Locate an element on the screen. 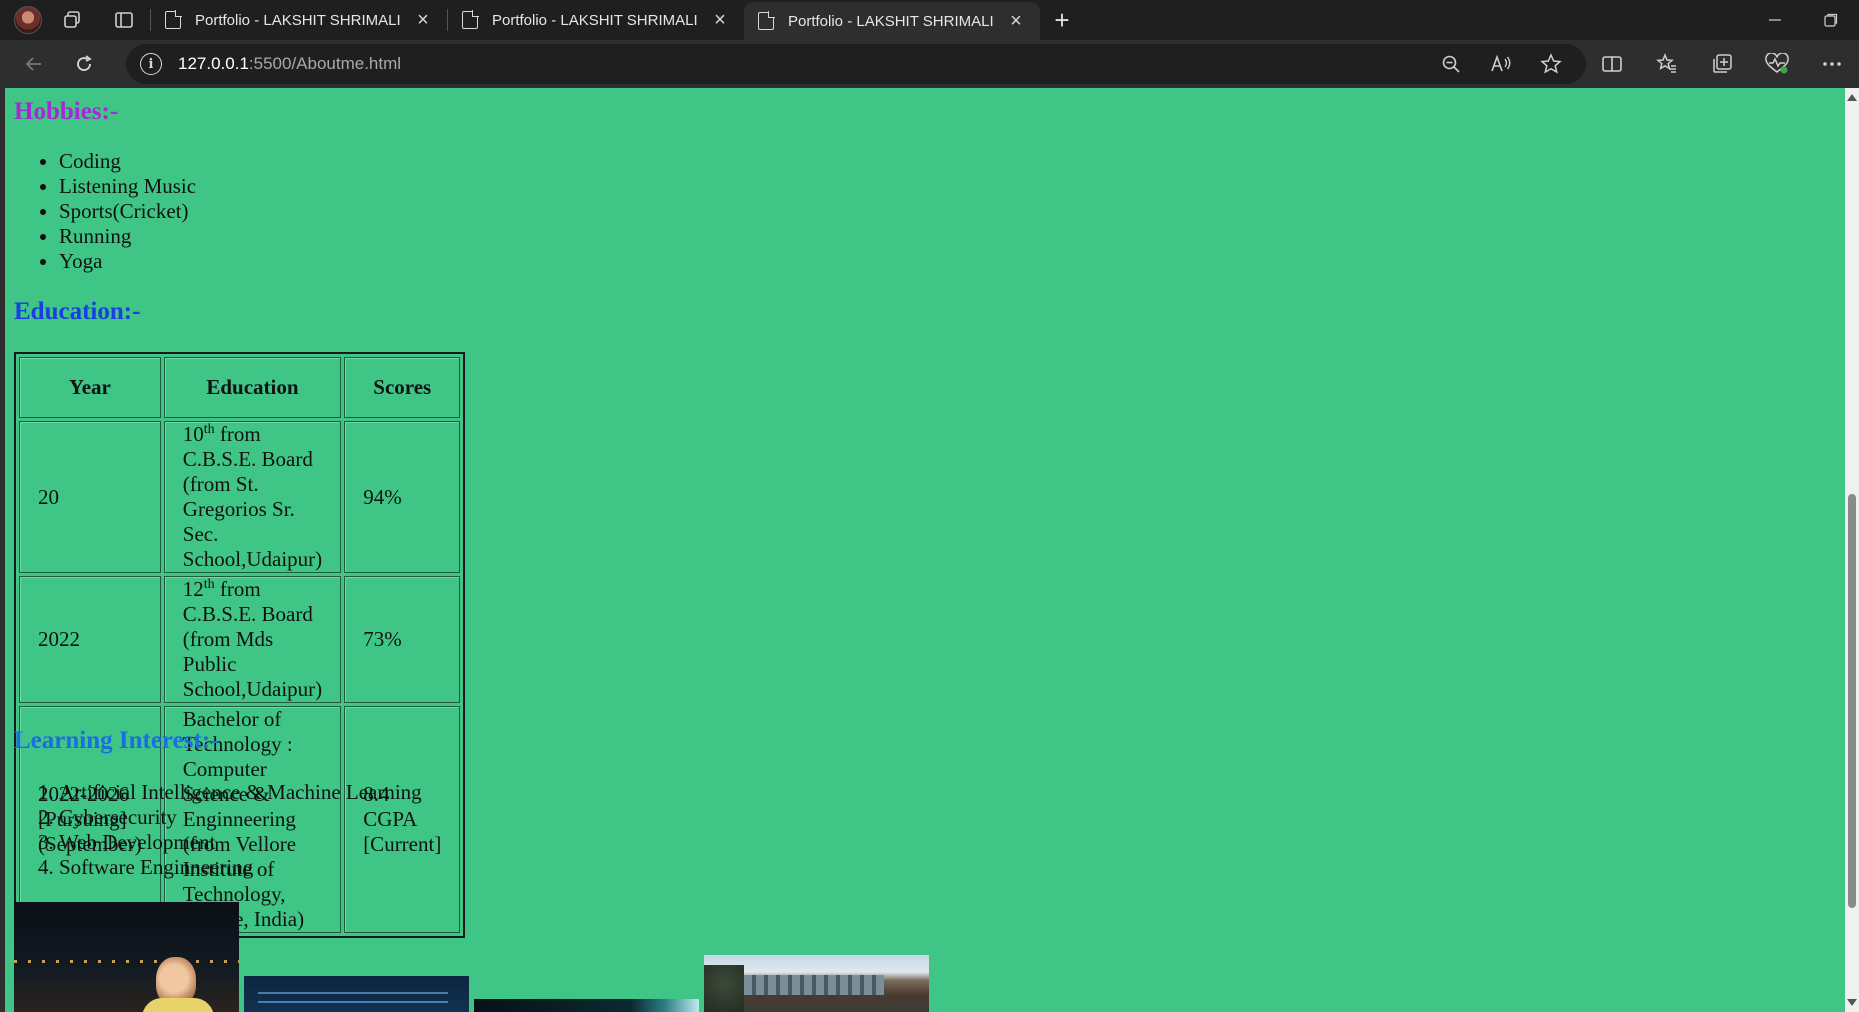 The width and height of the screenshot is (1859, 1012). tab-actions-icon is located at coordinates (124, 20).